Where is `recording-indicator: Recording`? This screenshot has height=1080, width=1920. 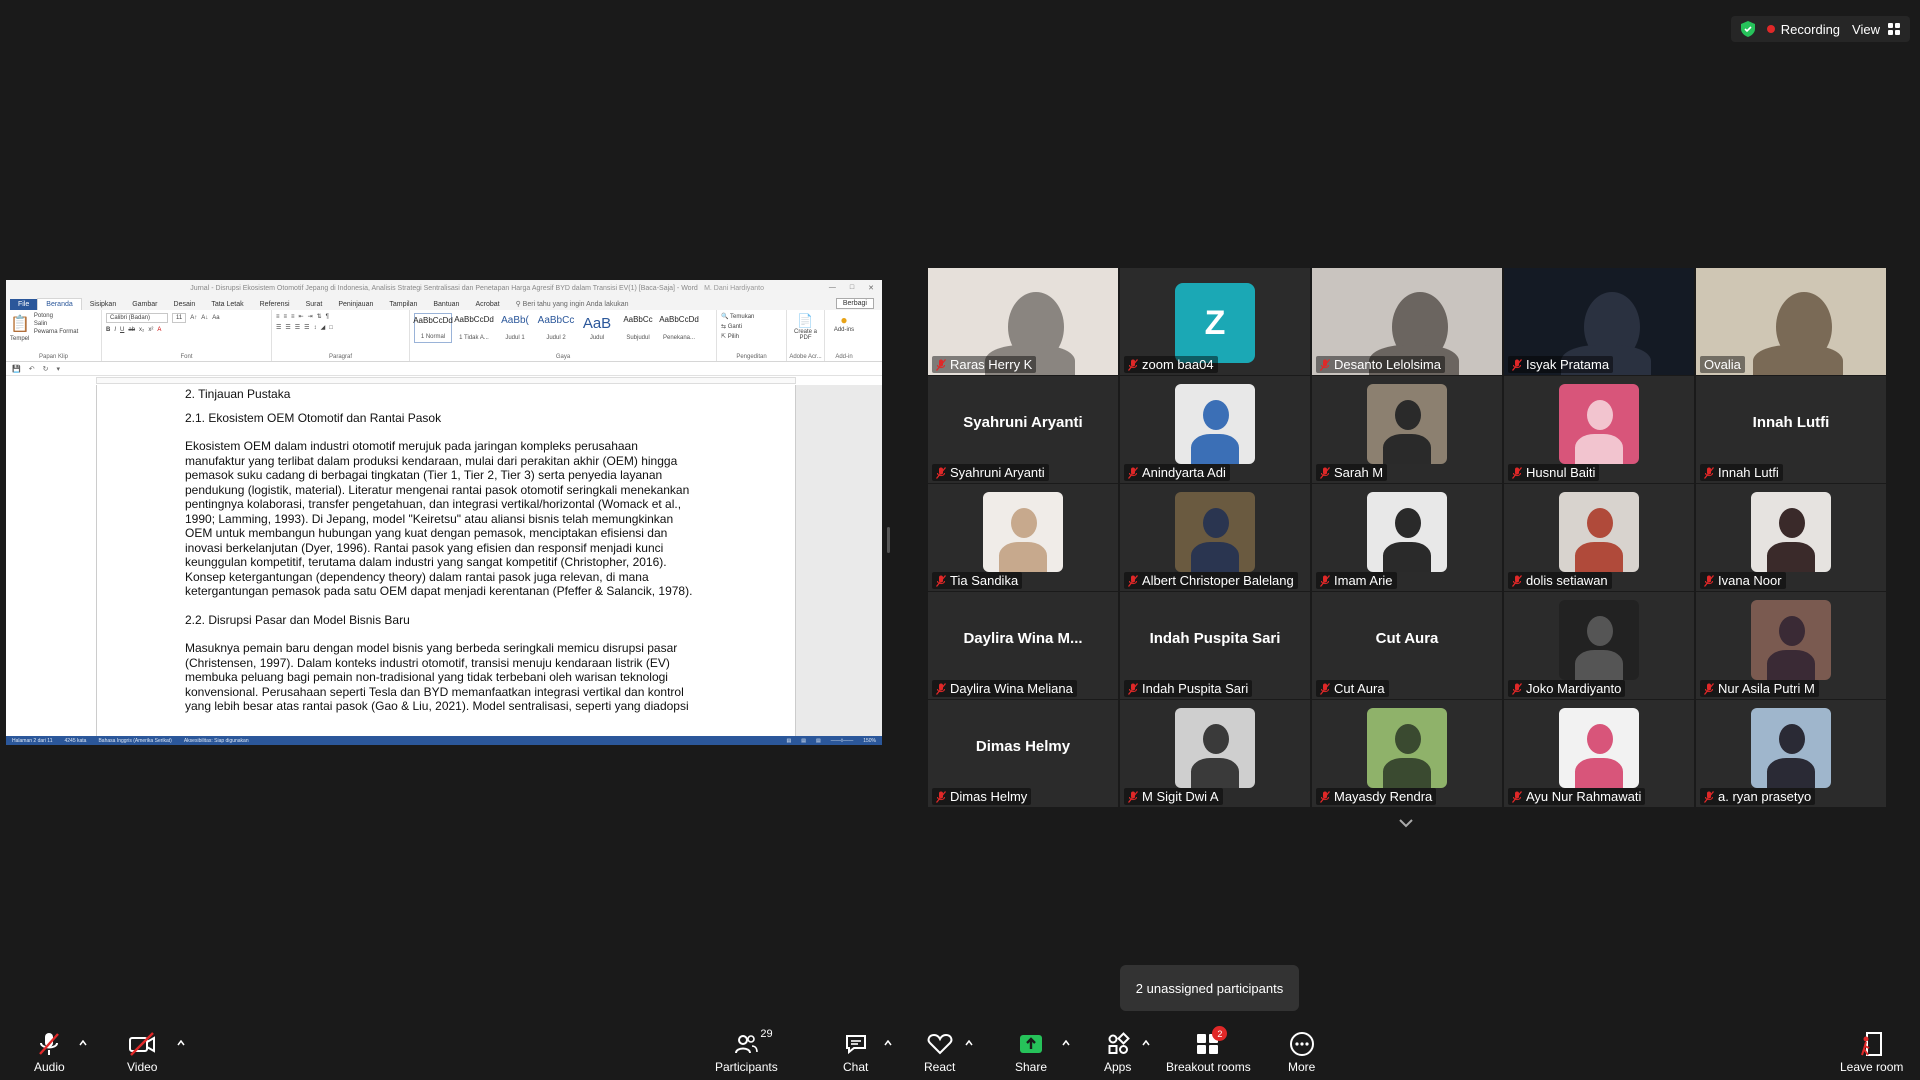
recording-indicator: Recording is located at coordinates (1803, 29).